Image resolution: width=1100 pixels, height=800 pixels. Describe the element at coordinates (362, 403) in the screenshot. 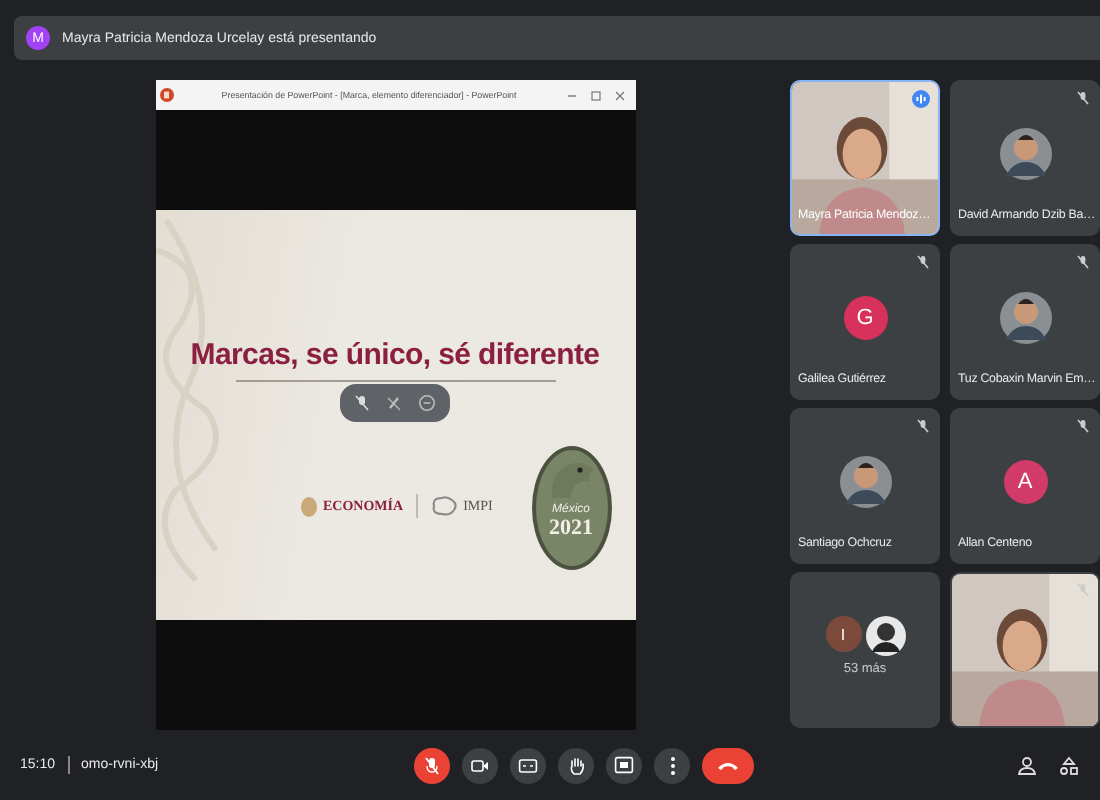

I see `mic-off-icon` at that location.